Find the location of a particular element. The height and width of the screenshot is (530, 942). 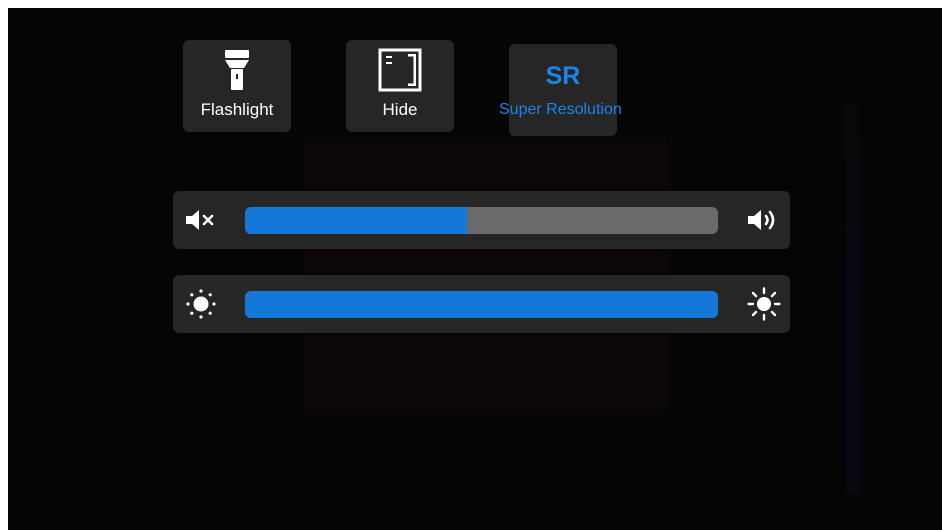

volume-up-button is located at coordinates (764, 220).